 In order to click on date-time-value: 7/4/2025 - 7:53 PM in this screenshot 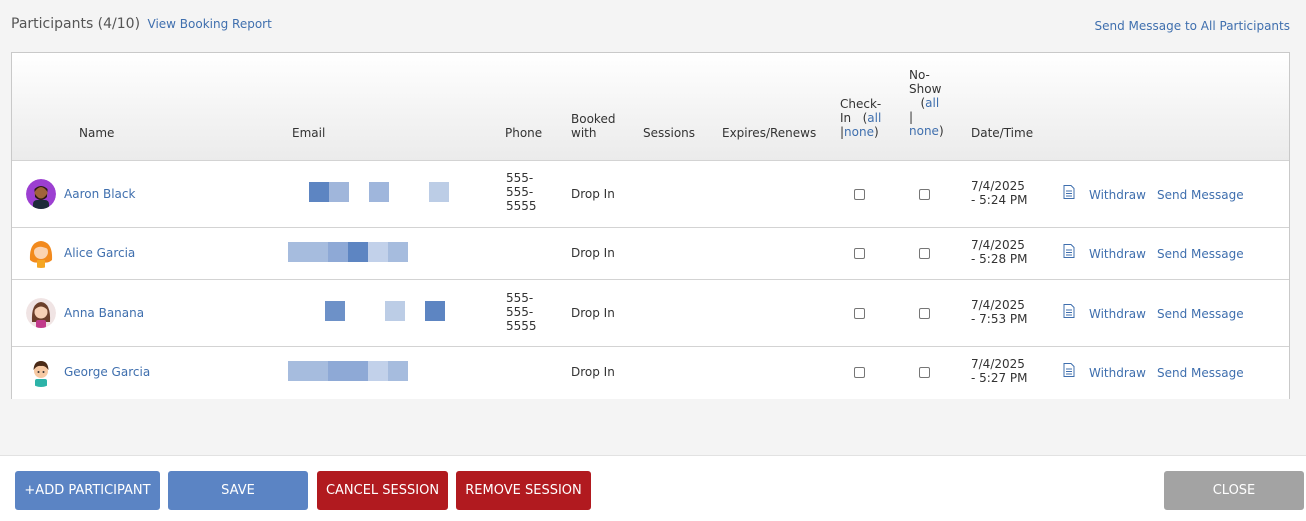, I will do `click(999, 312)`.